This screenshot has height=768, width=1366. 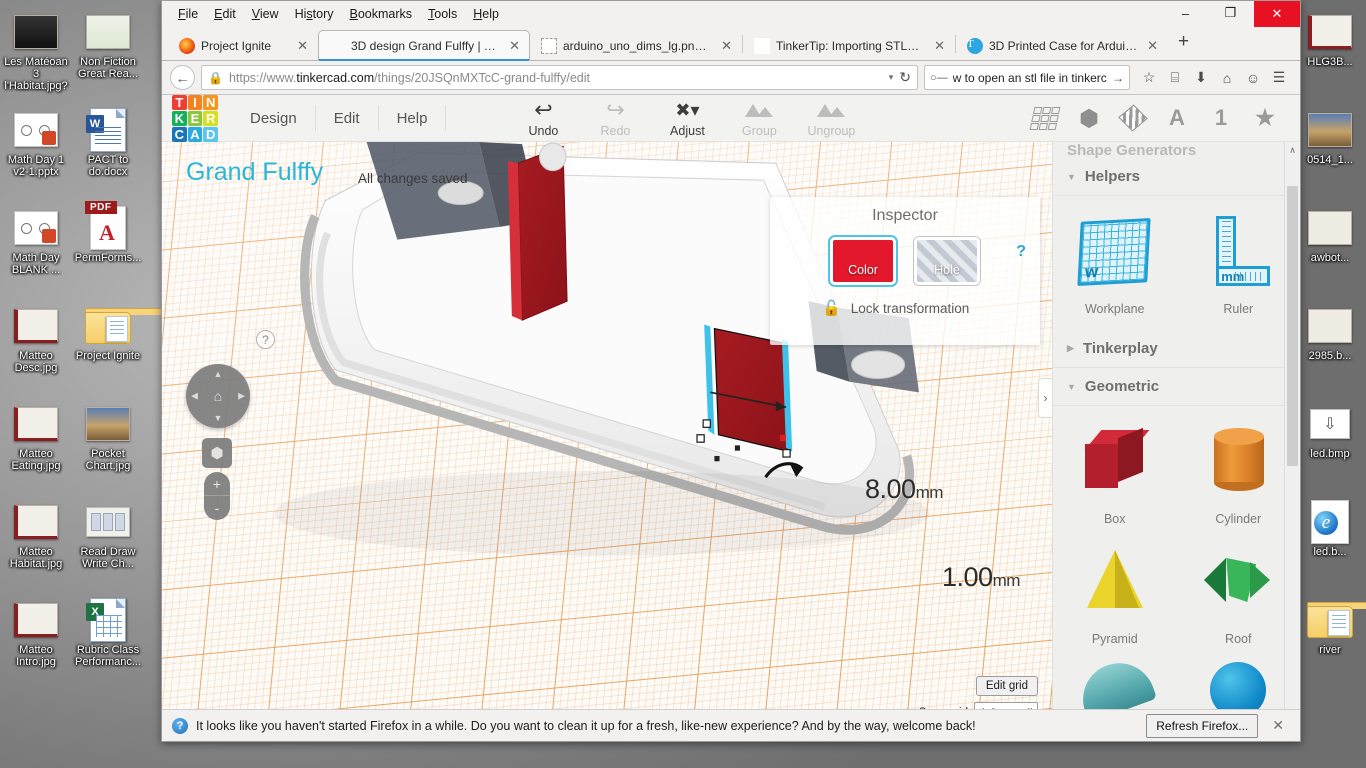 What do you see at coordinates (225, 14) in the screenshot?
I see `menu-edit: Edit` at bounding box center [225, 14].